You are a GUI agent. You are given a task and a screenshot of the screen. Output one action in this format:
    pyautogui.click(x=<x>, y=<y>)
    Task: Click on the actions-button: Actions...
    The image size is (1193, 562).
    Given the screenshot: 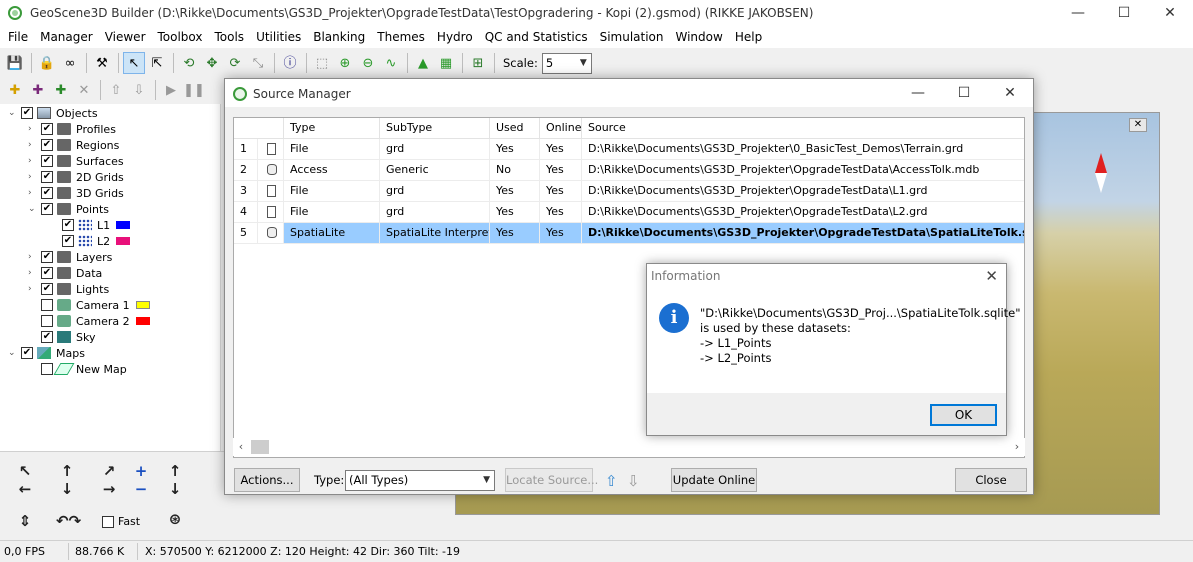 What is the action you would take?
    pyautogui.click(x=267, y=480)
    